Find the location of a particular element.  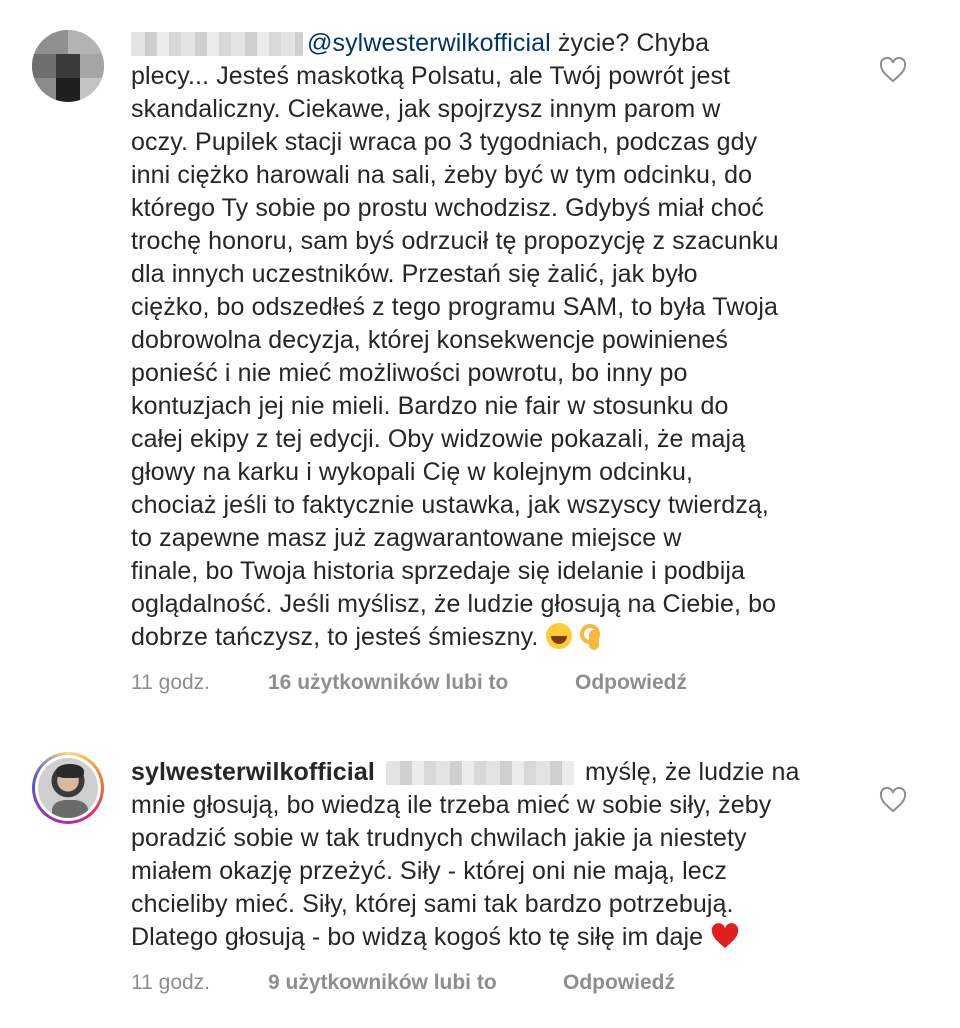

commenter-avatar-pixelated is located at coordinates (68, 66).